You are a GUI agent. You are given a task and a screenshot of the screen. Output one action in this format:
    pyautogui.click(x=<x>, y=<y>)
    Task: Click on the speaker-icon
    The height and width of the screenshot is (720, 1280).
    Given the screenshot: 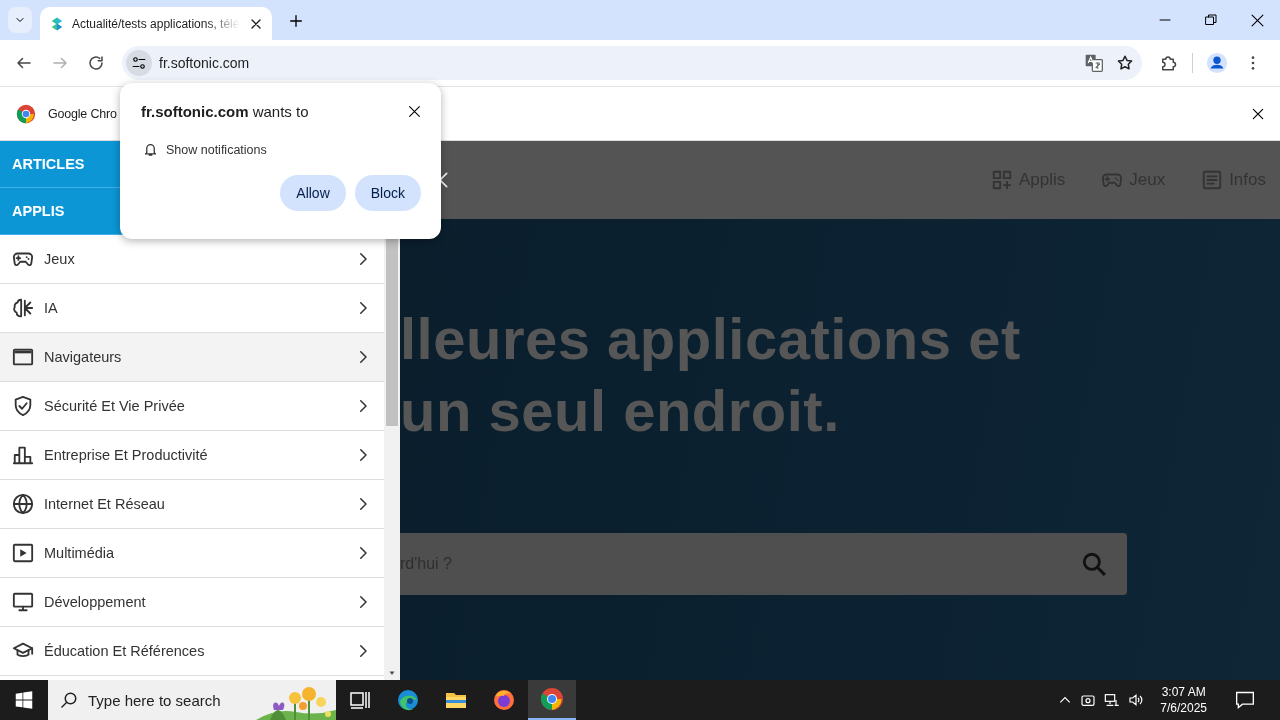 What is the action you would take?
    pyautogui.click(x=1136, y=700)
    